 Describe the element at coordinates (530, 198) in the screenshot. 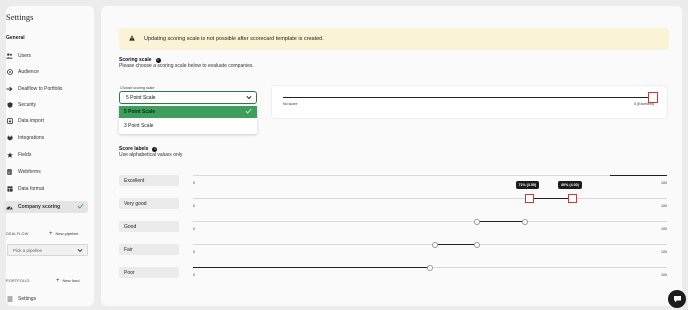

I see `range-handle-low` at that location.